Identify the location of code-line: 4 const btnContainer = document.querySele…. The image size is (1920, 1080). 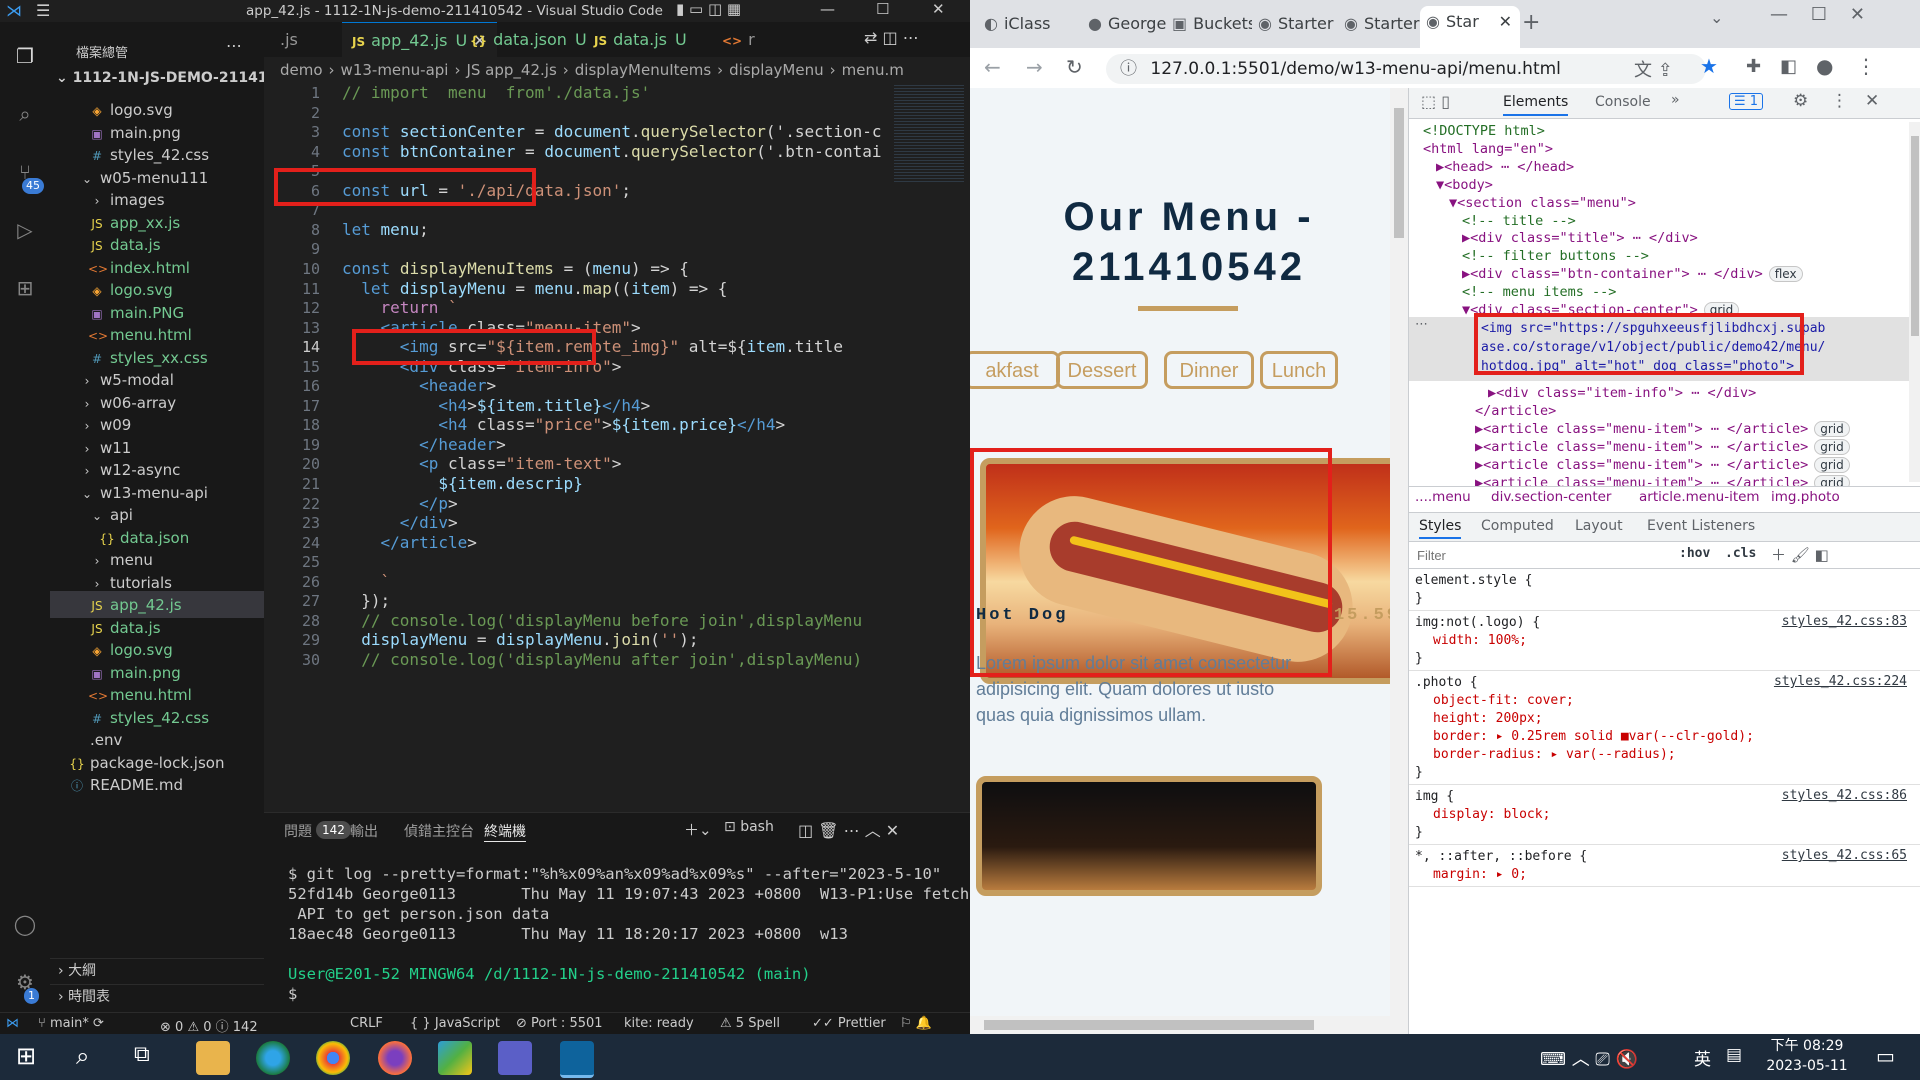
(617, 151).